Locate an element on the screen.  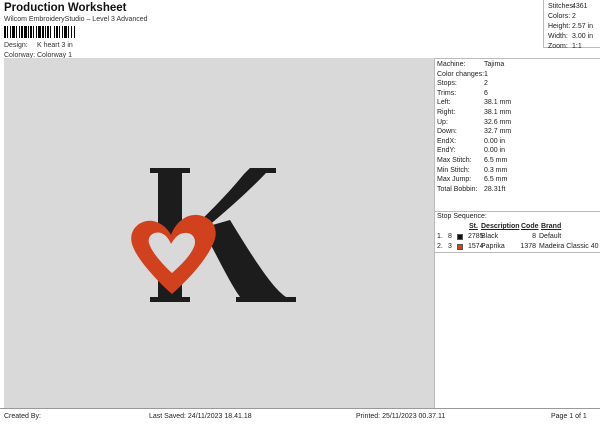
page-title: Production Worksheet is located at coordinates (65, 8).